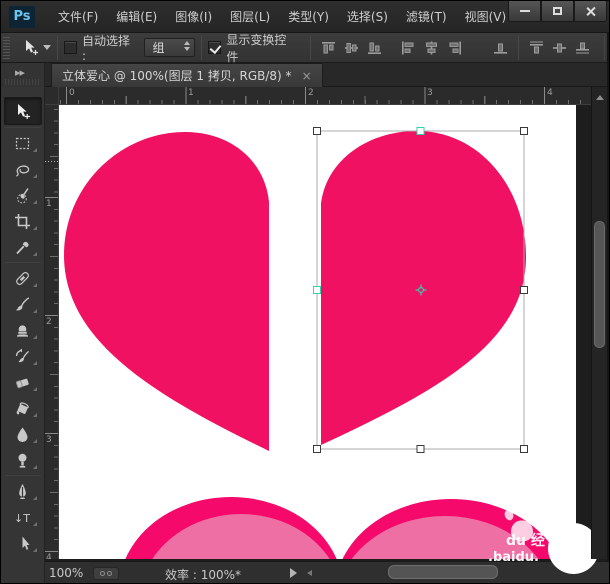 The height and width of the screenshot is (584, 610). I want to click on menu-select: 选择(S), so click(367, 16).